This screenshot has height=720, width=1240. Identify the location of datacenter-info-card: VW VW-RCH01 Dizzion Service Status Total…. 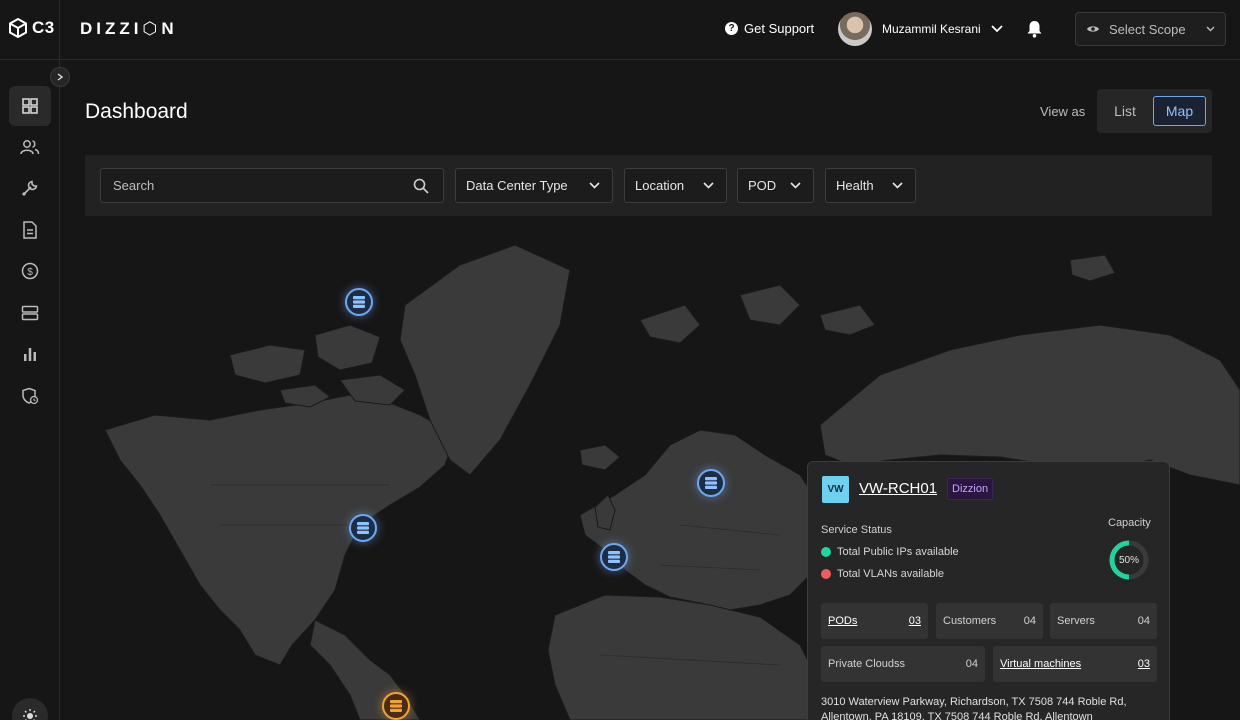
(988, 590).